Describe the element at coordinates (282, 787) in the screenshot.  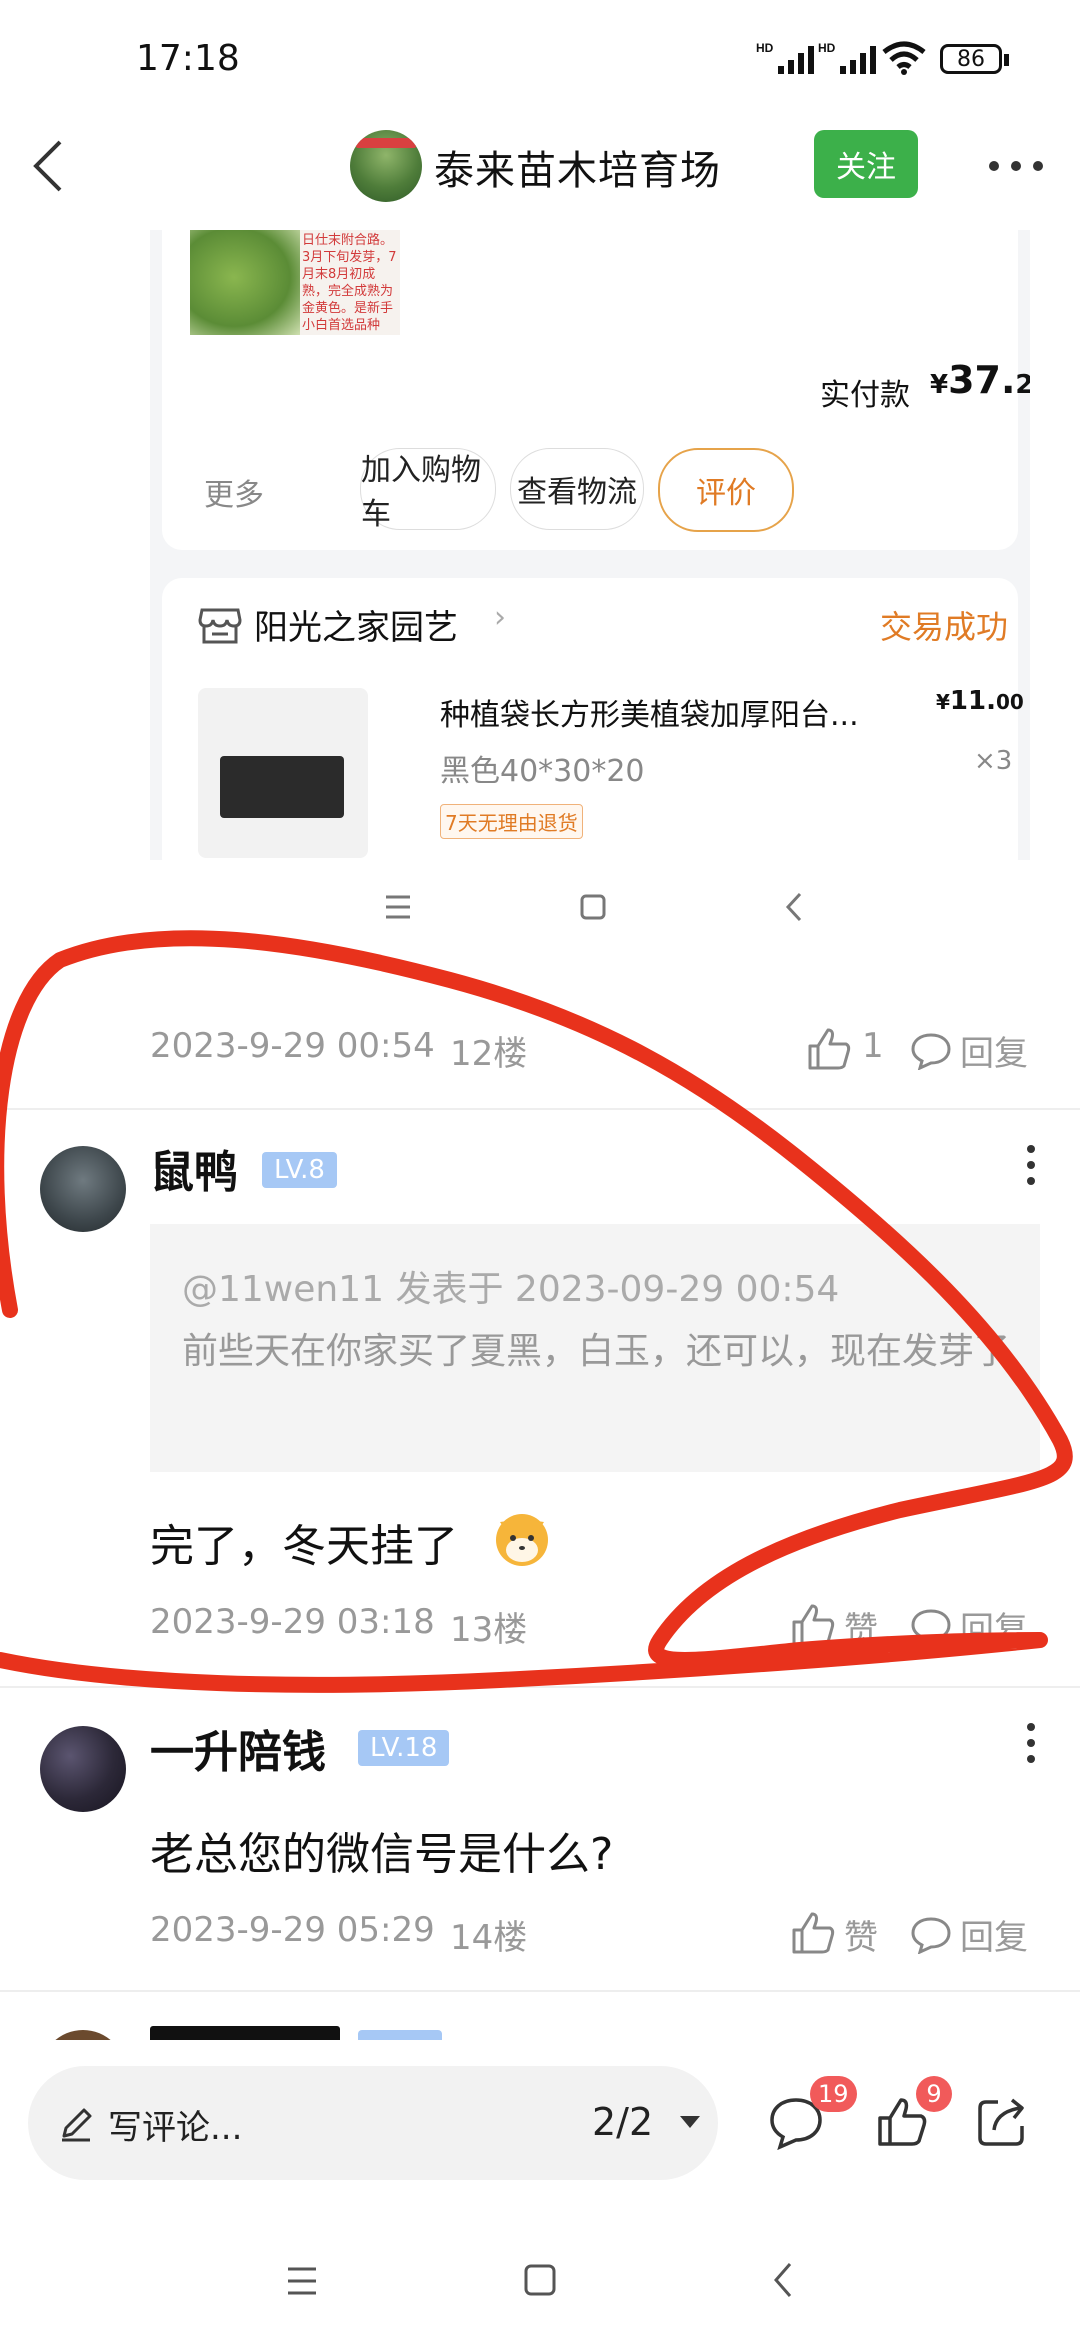
I see `grow-bag-image` at that location.